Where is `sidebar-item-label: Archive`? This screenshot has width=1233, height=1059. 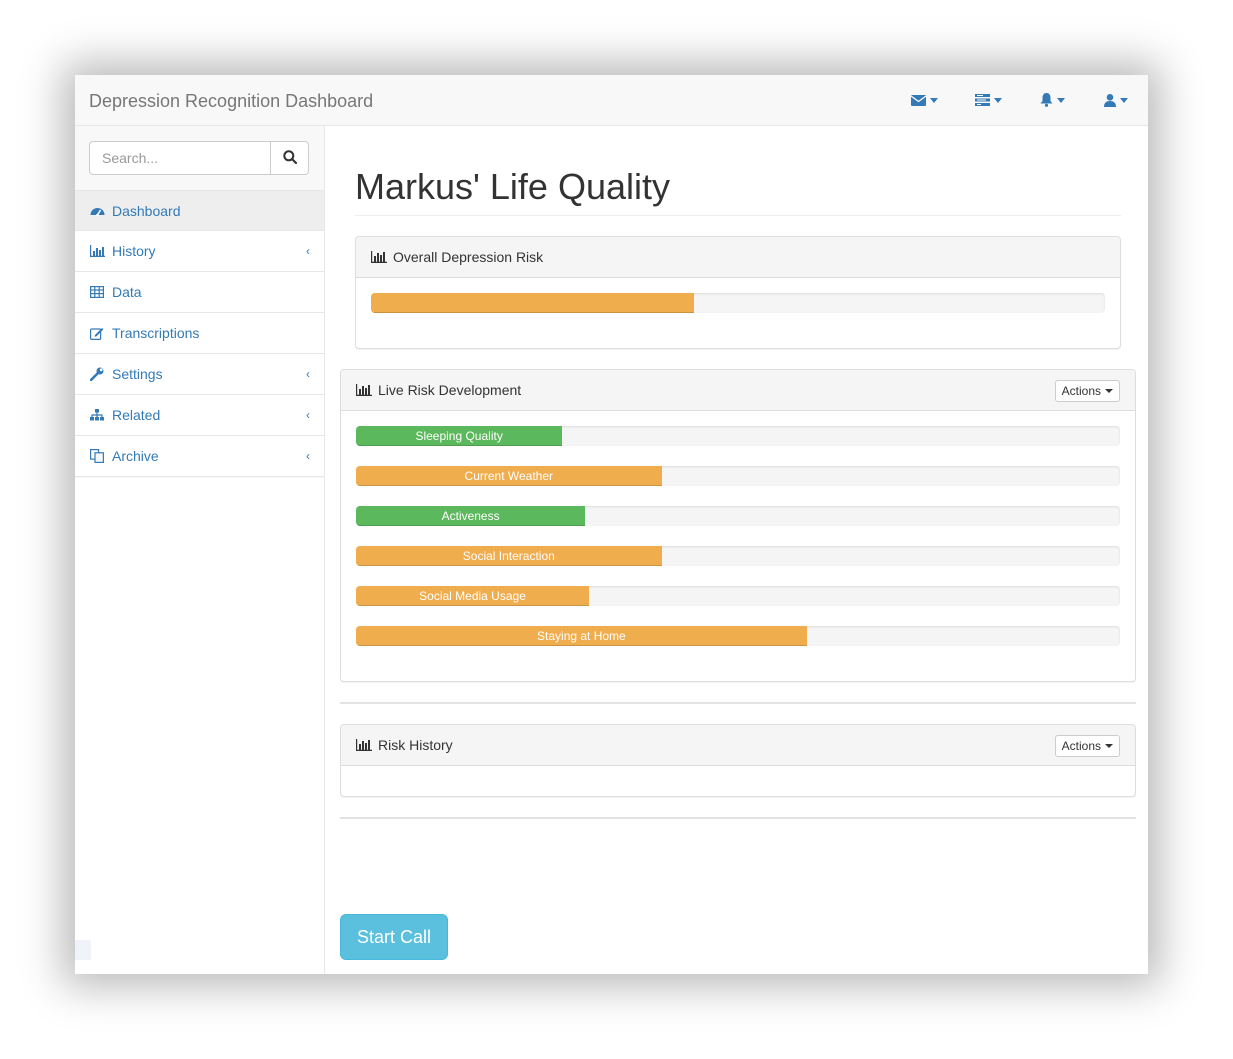 sidebar-item-label: Archive is located at coordinates (135, 456).